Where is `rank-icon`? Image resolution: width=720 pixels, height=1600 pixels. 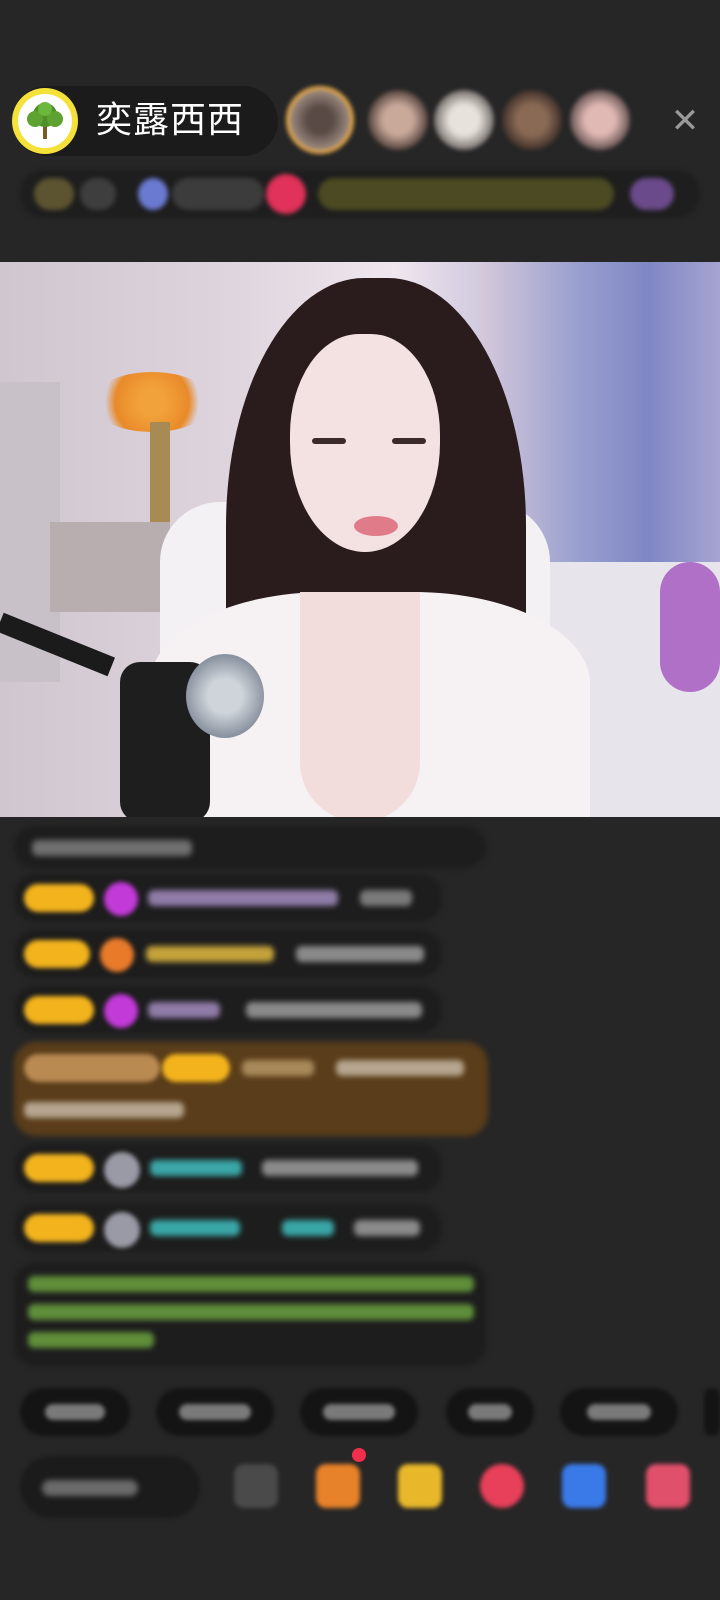
rank-icon is located at coordinates (652, 194).